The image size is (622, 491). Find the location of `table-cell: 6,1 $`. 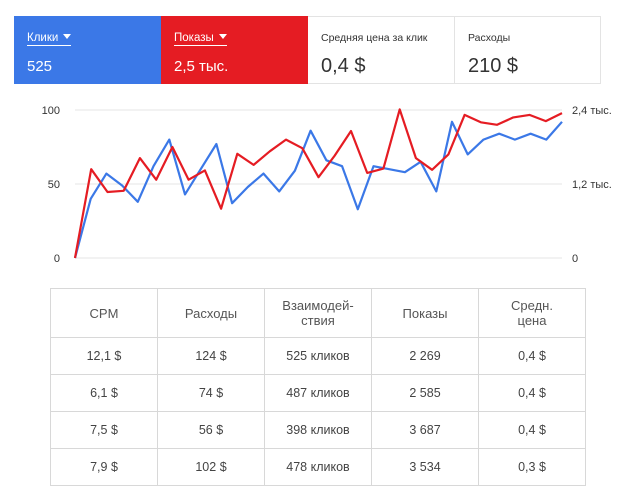

table-cell: 6,1 $ is located at coordinates (104, 393).